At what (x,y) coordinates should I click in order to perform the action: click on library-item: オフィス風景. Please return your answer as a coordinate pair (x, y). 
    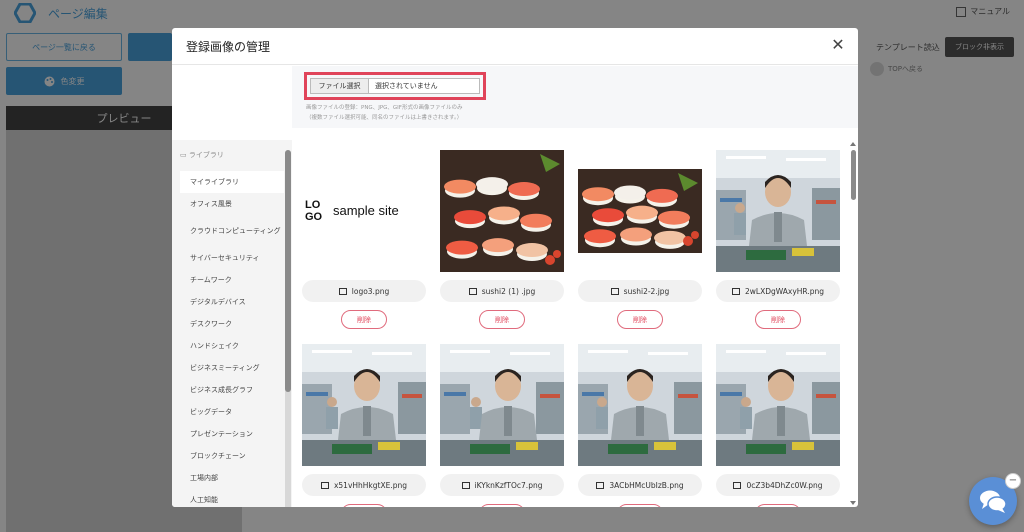
    Looking at the image, I should click on (232, 204).